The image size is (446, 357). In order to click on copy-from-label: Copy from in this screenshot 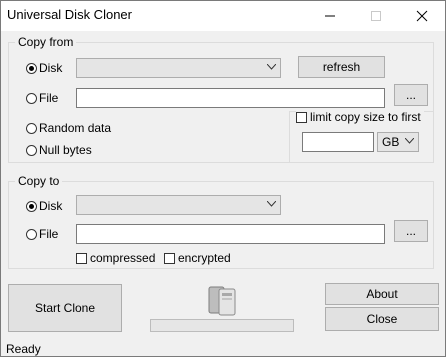, I will do `click(46, 42)`.